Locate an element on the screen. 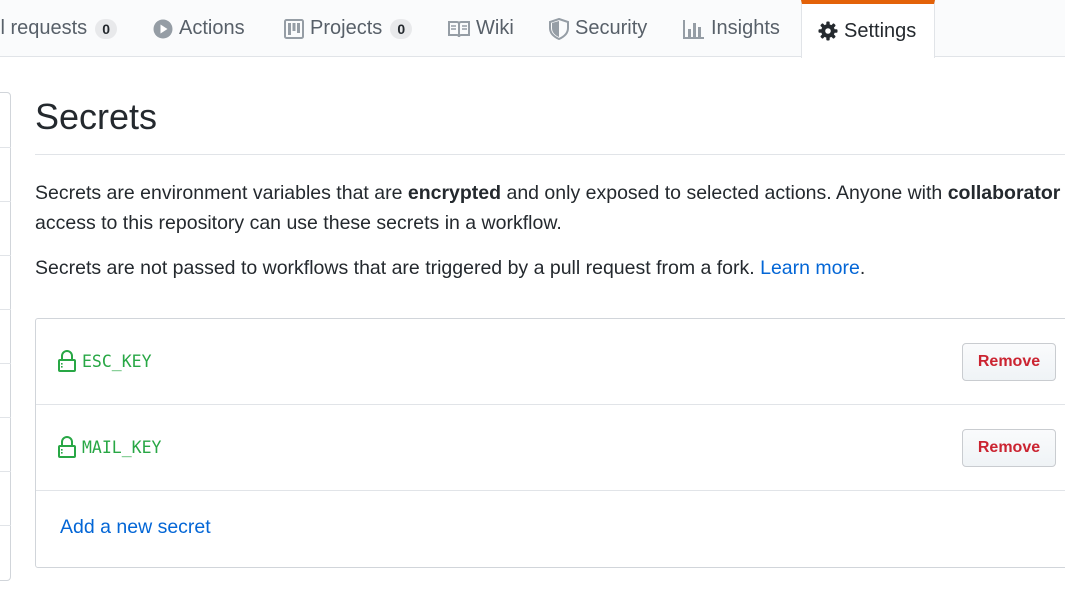 The width and height of the screenshot is (1065, 594). tab-settings: Settings is located at coordinates (868, 29).